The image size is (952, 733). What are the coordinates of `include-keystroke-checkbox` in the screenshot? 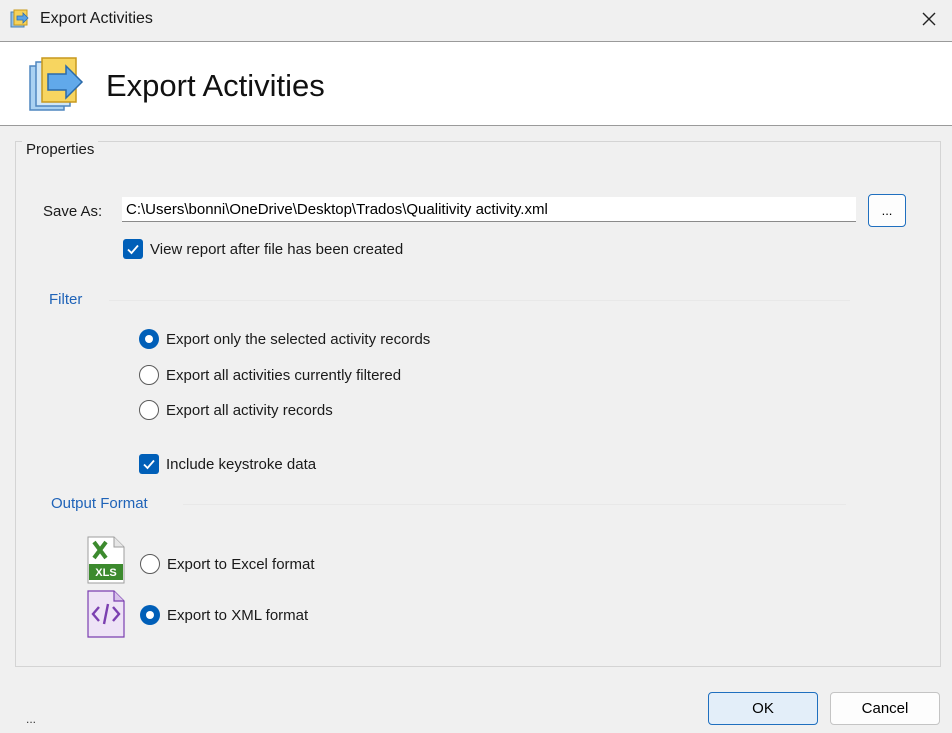 It's located at (149, 464).